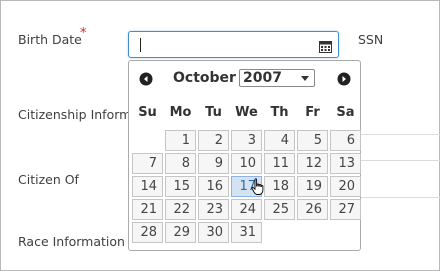 This screenshot has width=440, height=271. What do you see at coordinates (140, 45) in the screenshot?
I see `text-caret` at bounding box center [140, 45].